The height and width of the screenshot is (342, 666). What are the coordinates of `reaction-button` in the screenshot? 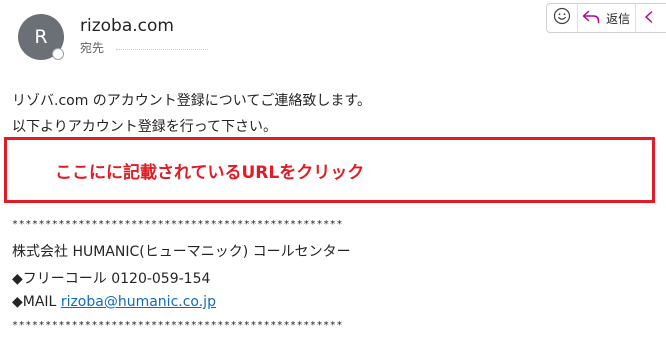 It's located at (562, 18).